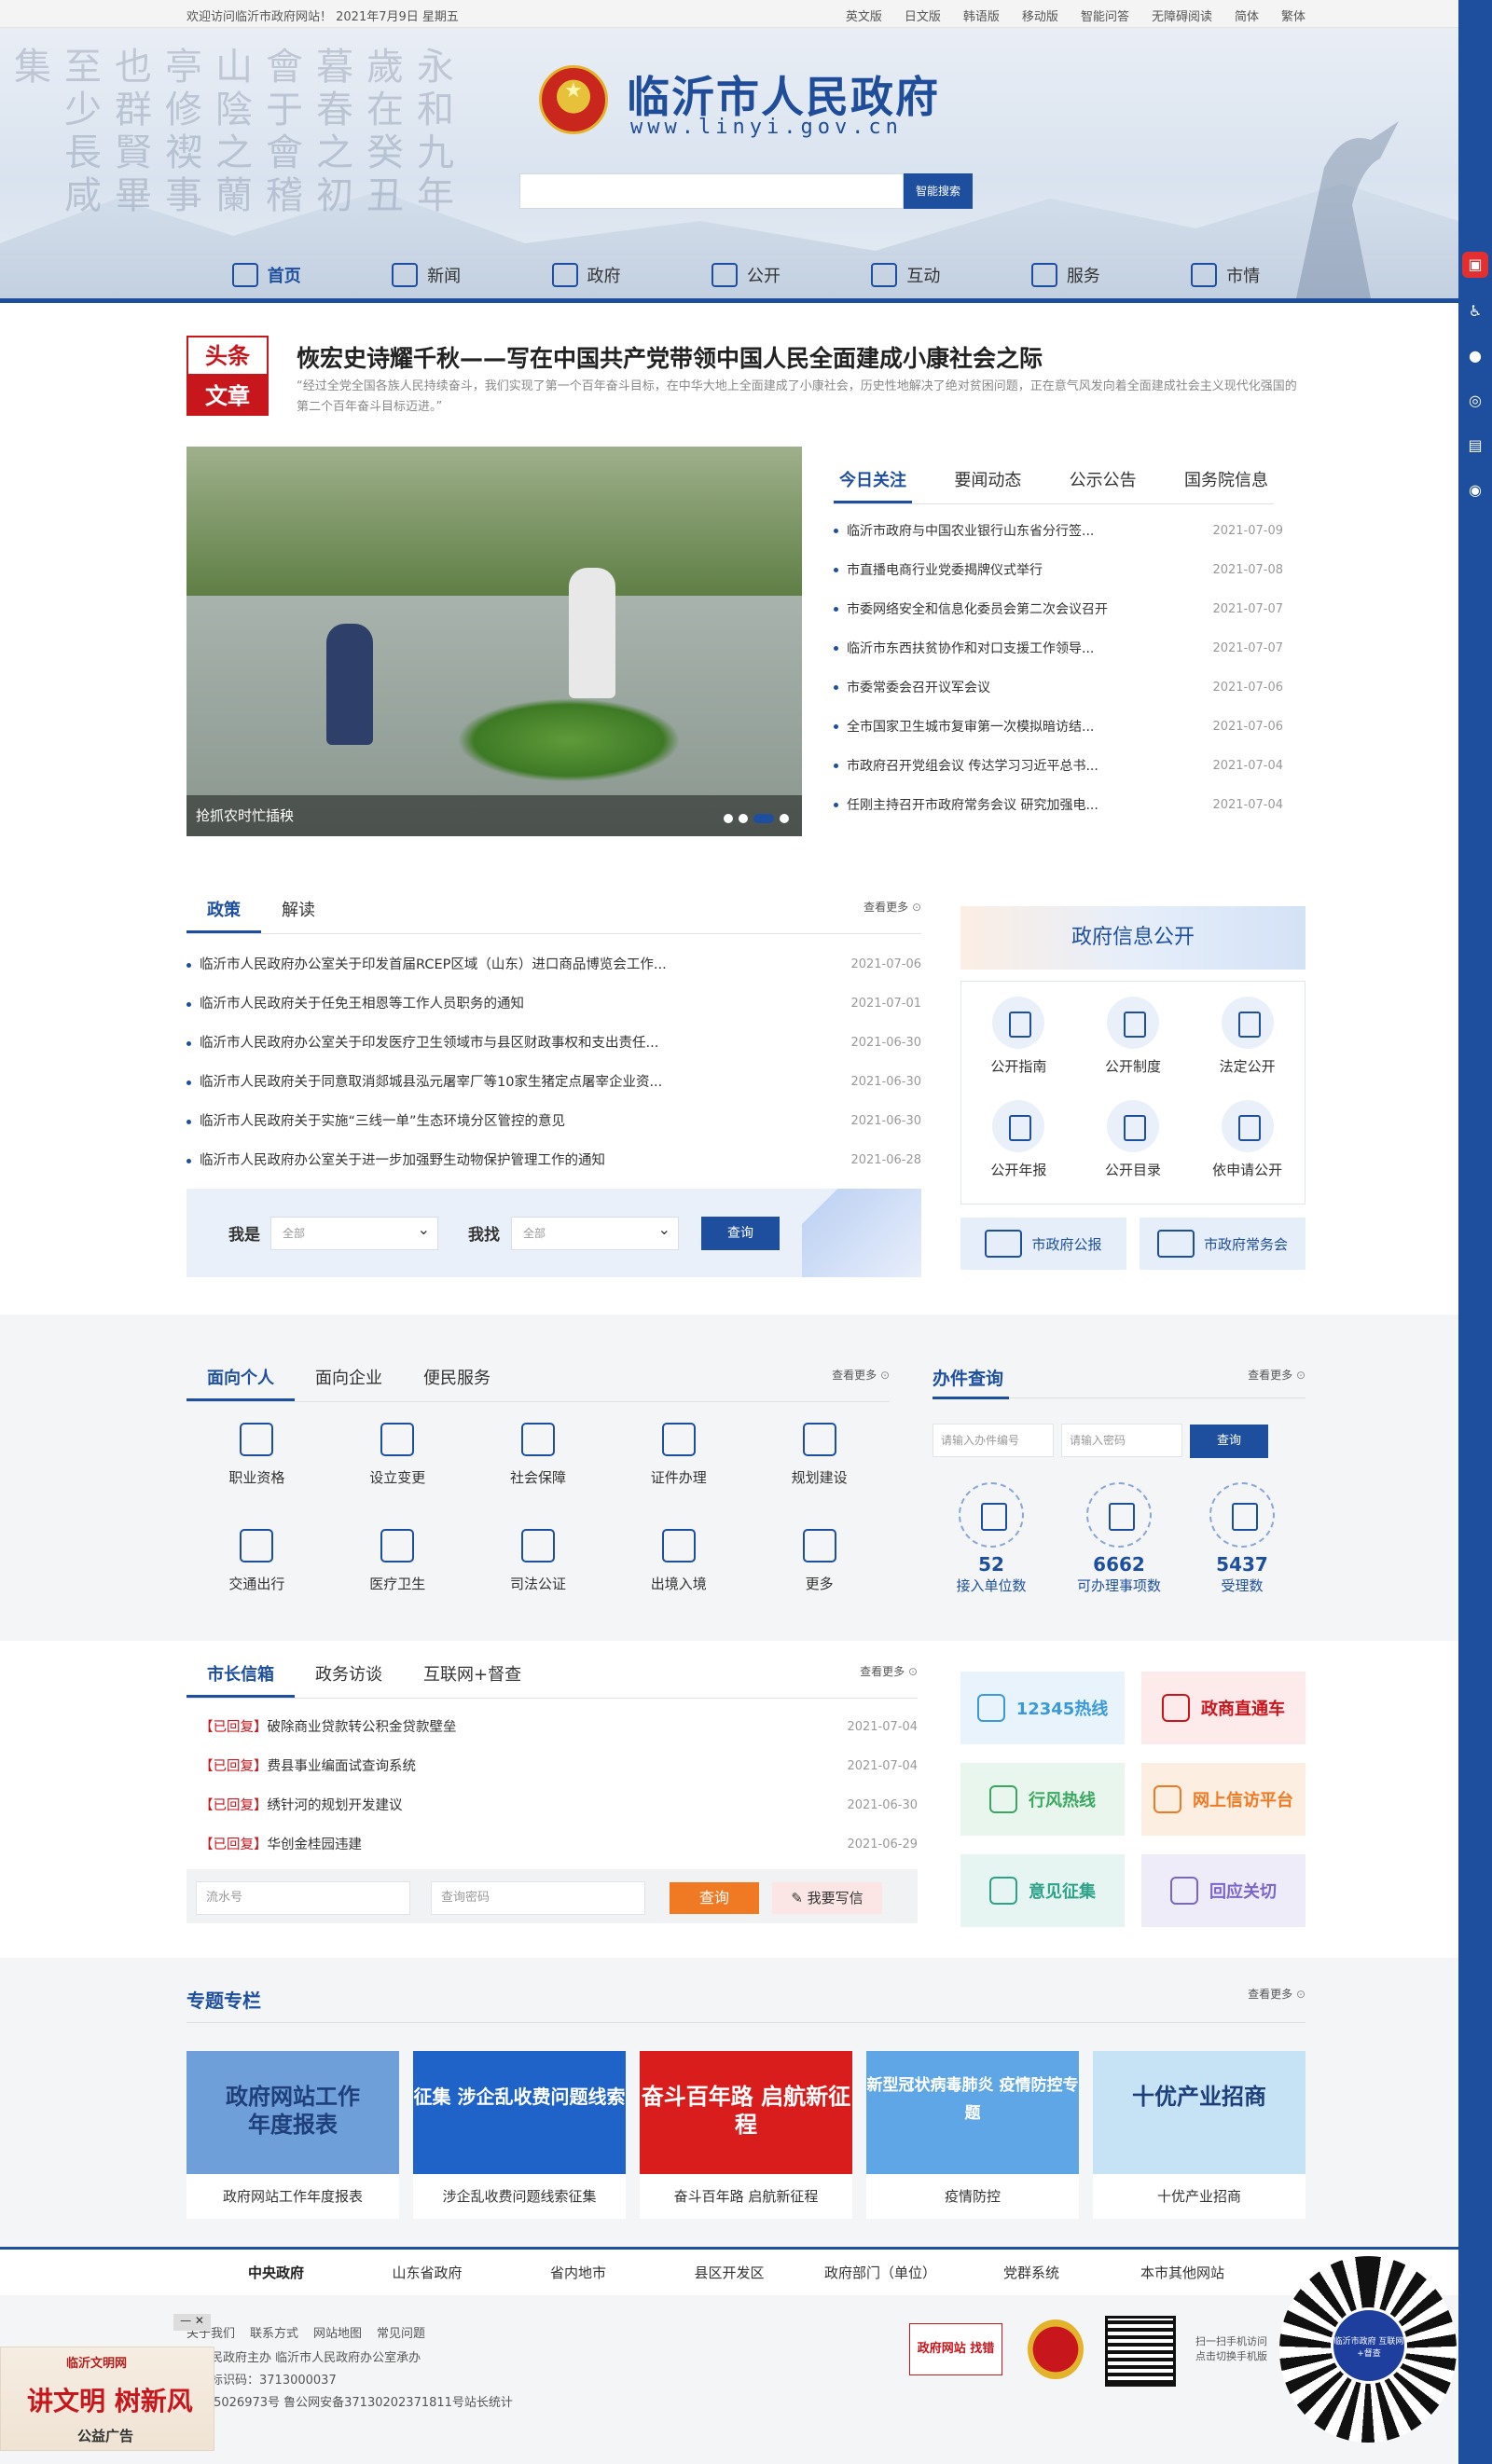 This screenshot has height=2464, width=1492. Describe the element at coordinates (1058, 805) in the screenshot. I see `list-item: 任刚主持召开市政府常务会议 研究加强电... 2021-07-04` at that location.